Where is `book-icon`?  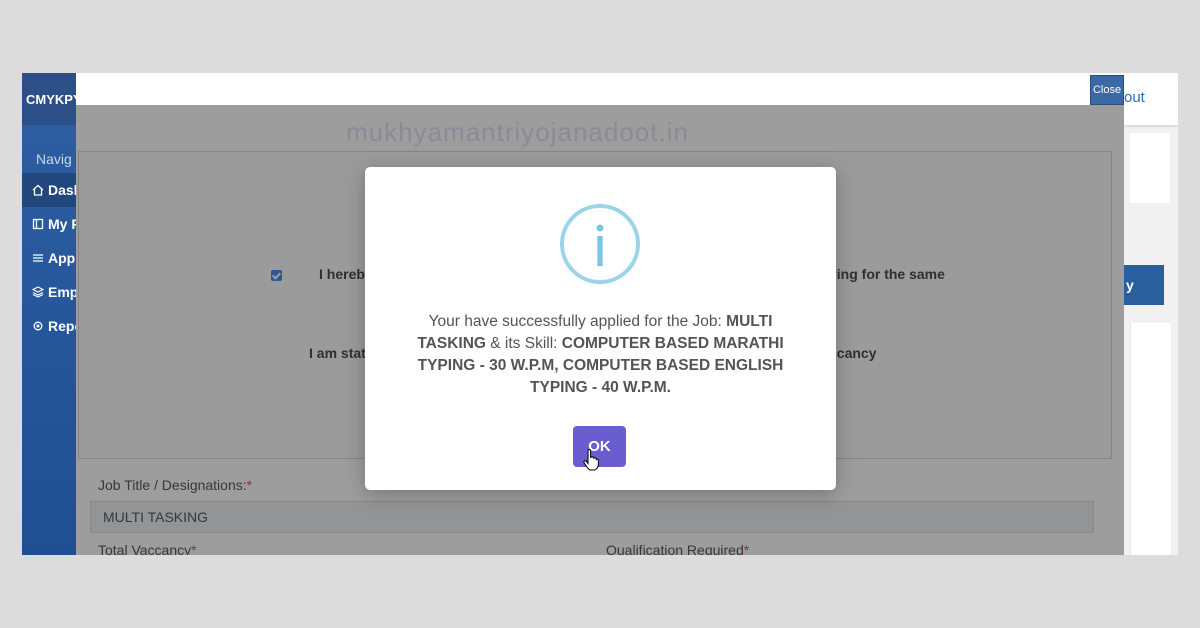
book-icon is located at coordinates (38, 224).